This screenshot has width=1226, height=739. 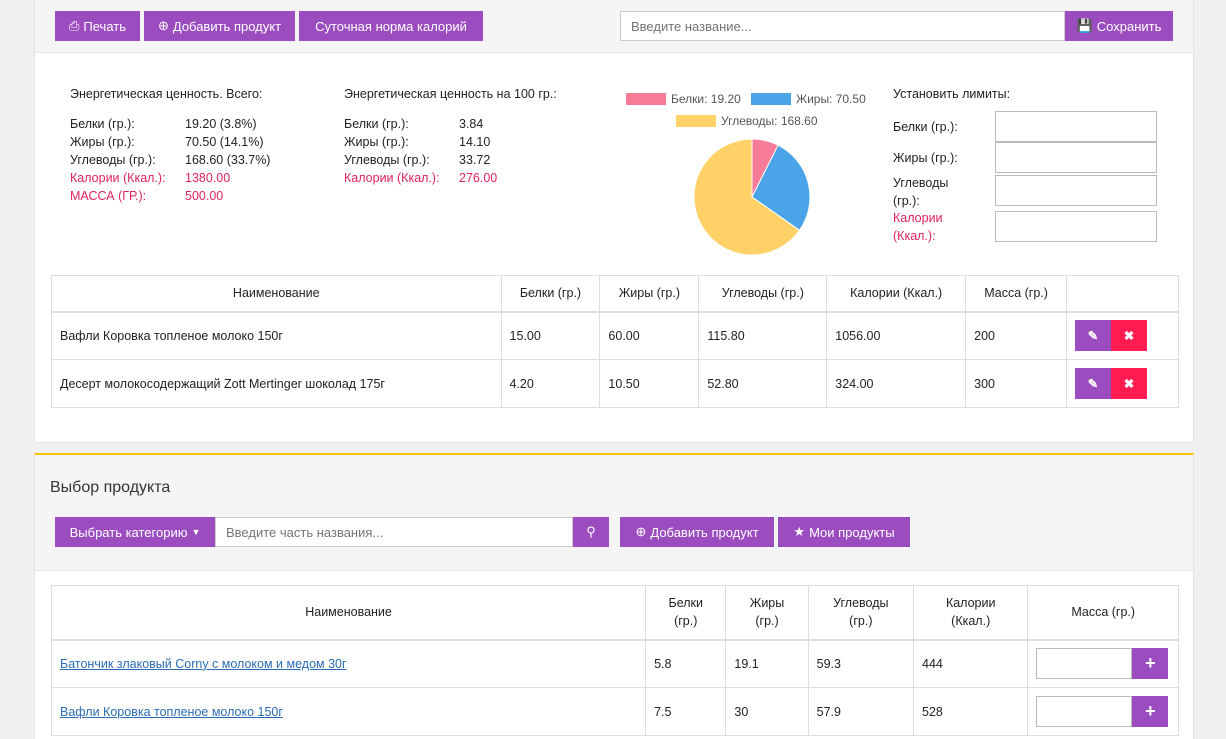 What do you see at coordinates (696, 121) in the screenshot?
I see `legend-swatch` at bounding box center [696, 121].